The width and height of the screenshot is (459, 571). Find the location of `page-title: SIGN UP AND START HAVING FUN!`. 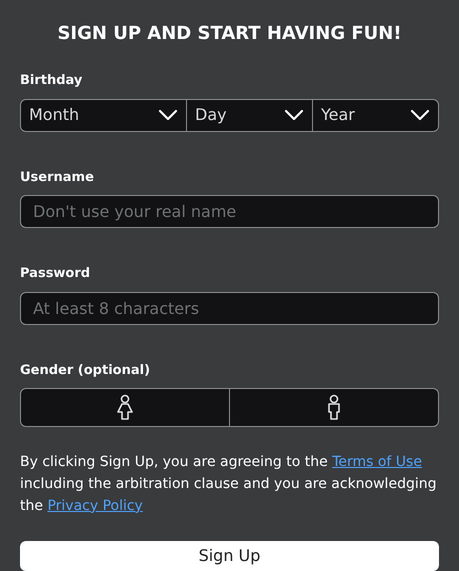

page-title: SIGN UP AND START HAVING FUN! is located at coordinates (229, 34).